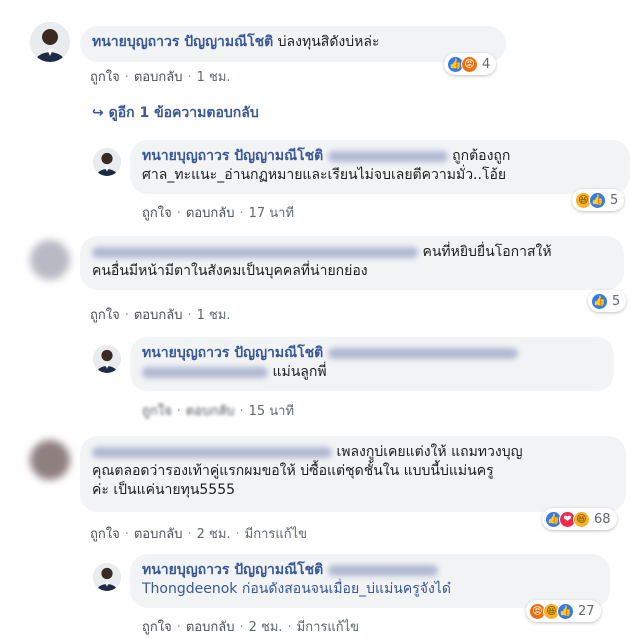 The image size is (640, 638). What do you see at coordinates (372, 364) in the screenshot?
I see `reply-bubble: ทนายบุญถาวร ปัญญามณีโชติ แม่นลูกพี่` at bounding box center [372, 364].